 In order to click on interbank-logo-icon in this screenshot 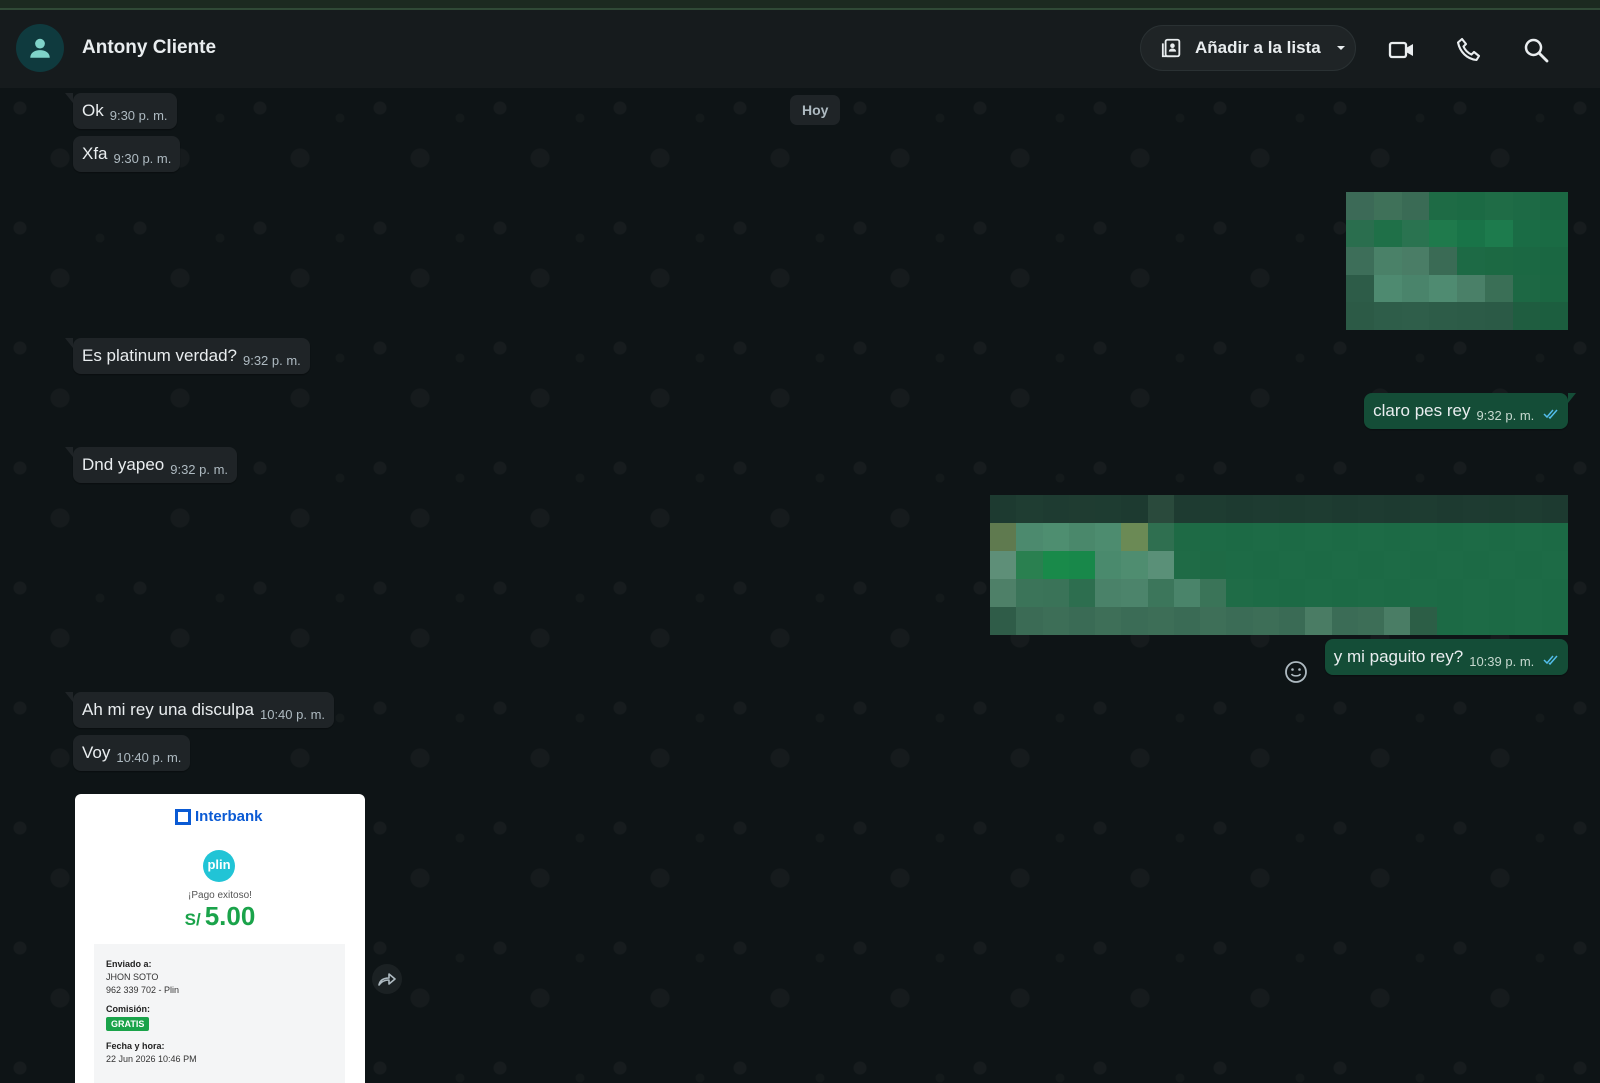, I will do `click(183, 816)`.